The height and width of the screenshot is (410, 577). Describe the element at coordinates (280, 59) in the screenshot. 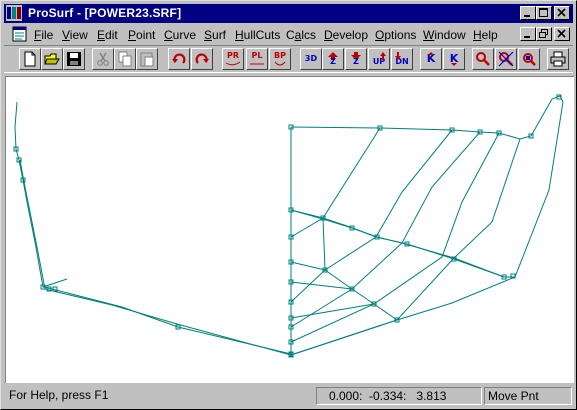

I see `body-plan-view-button: BP` at that location.